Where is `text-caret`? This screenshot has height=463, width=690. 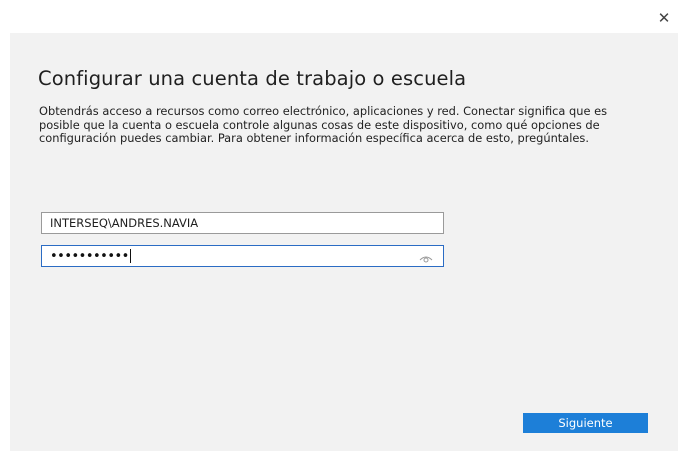 text-caret is located at coordinates (130, 256).